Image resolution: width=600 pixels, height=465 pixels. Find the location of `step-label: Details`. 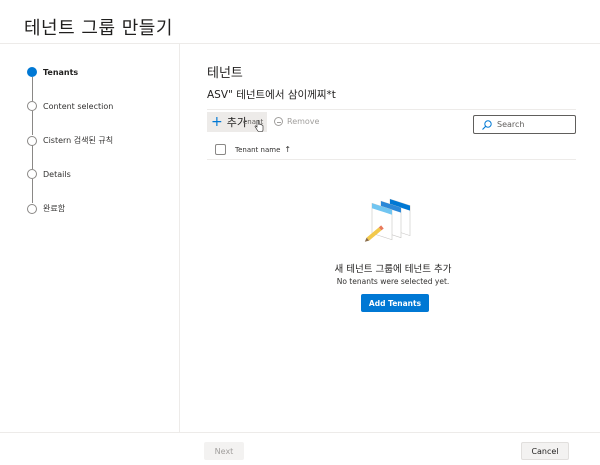

step-label: Details is located at coordinates (57, 174).